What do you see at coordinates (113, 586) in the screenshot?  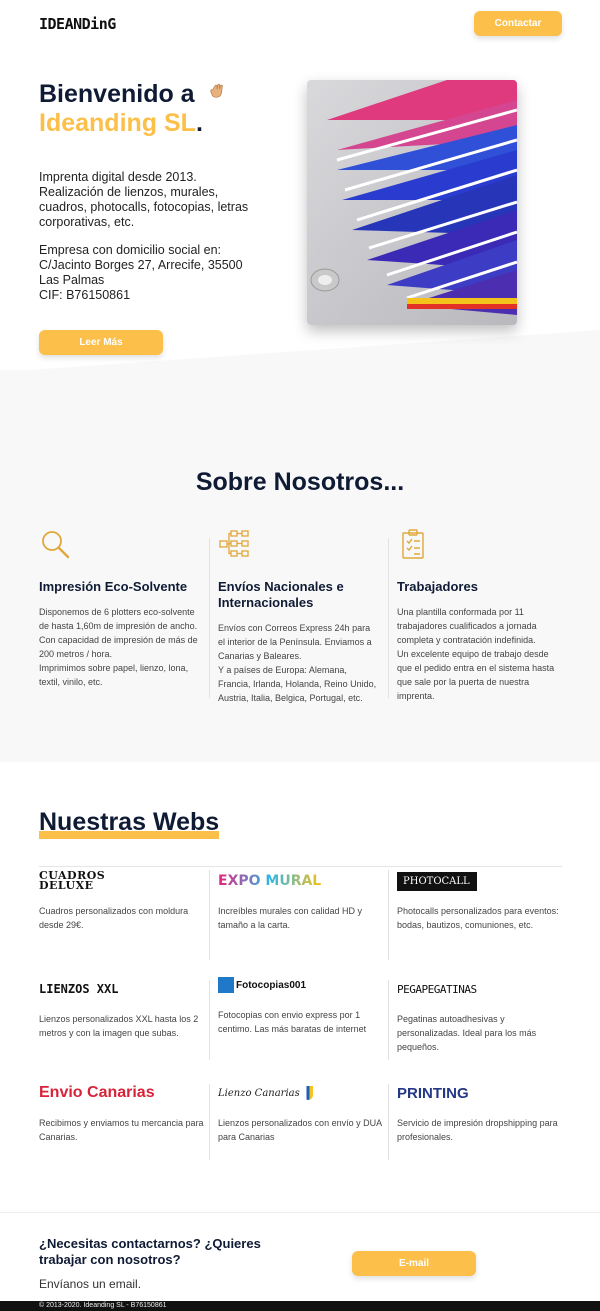 I see `about-heading: Impresión Eco-Solvente` at bounding box center [113, 586].